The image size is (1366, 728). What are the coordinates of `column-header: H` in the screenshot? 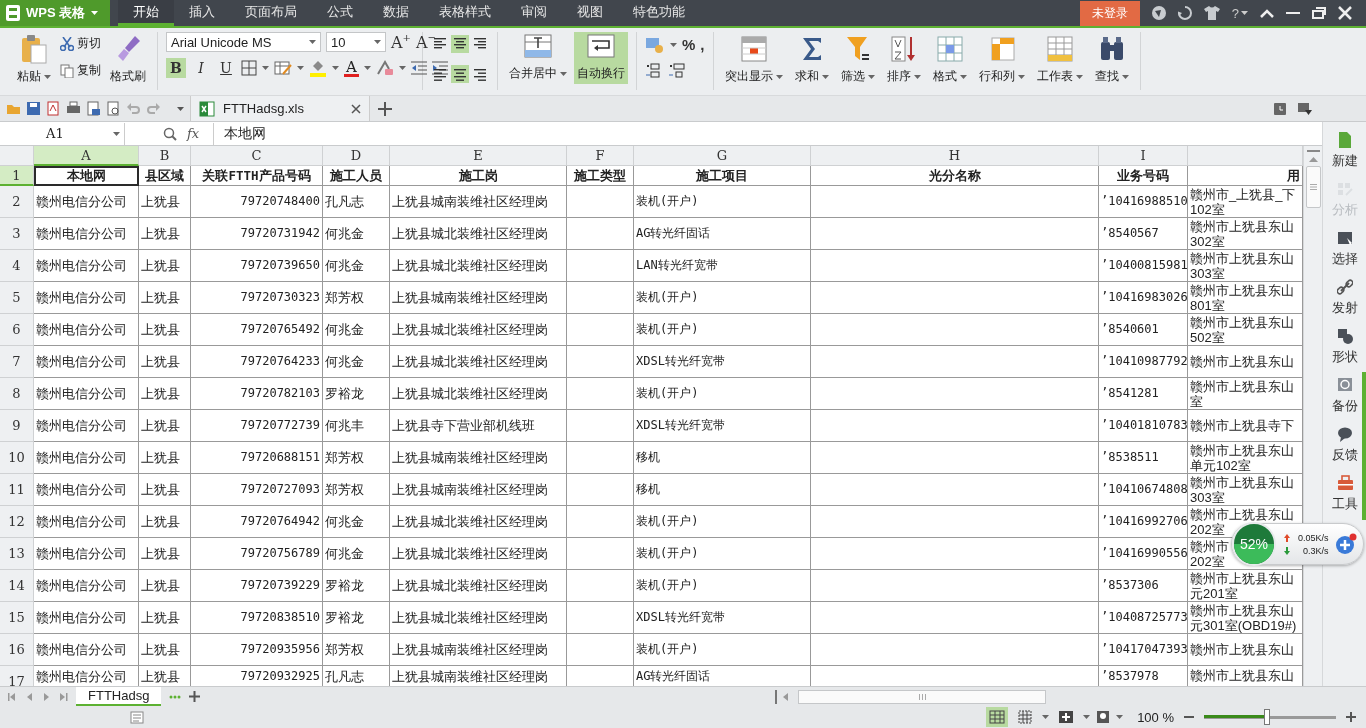 It's located at (955, 156).